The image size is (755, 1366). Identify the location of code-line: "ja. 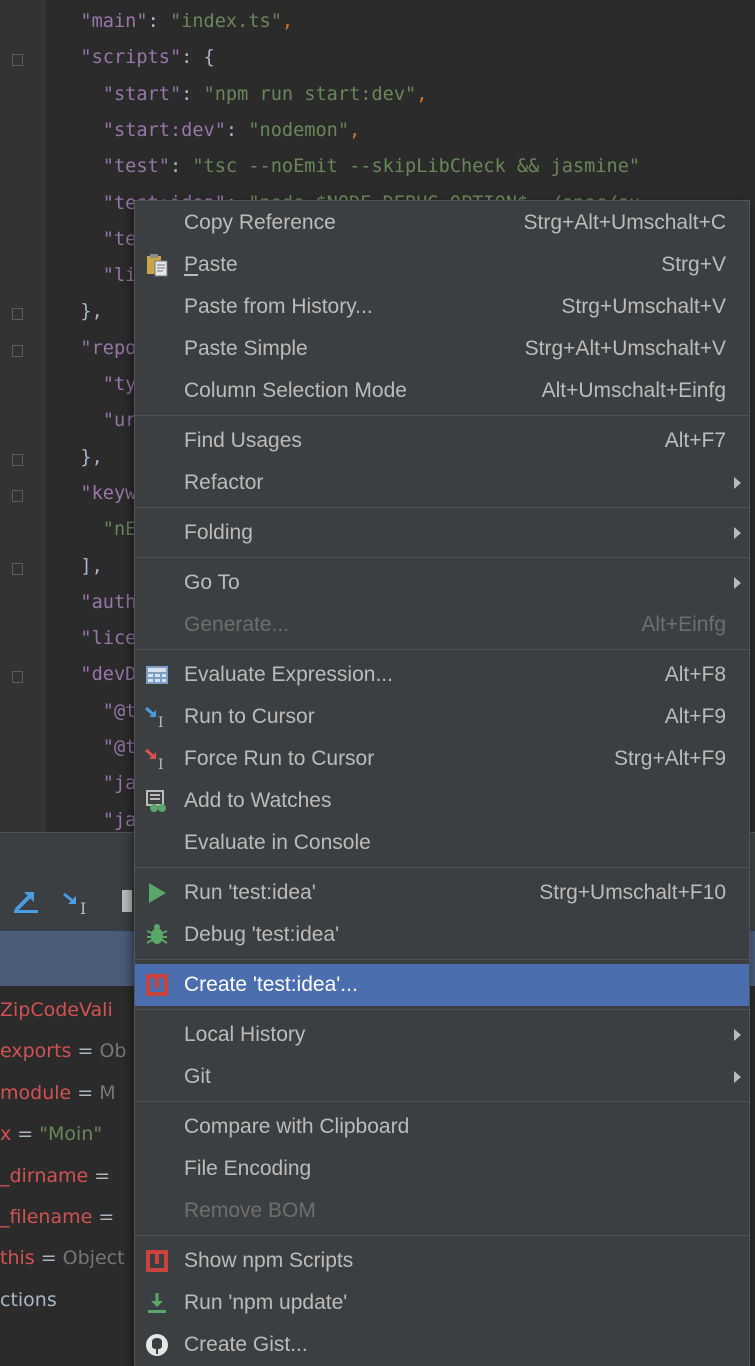
(119, 820).